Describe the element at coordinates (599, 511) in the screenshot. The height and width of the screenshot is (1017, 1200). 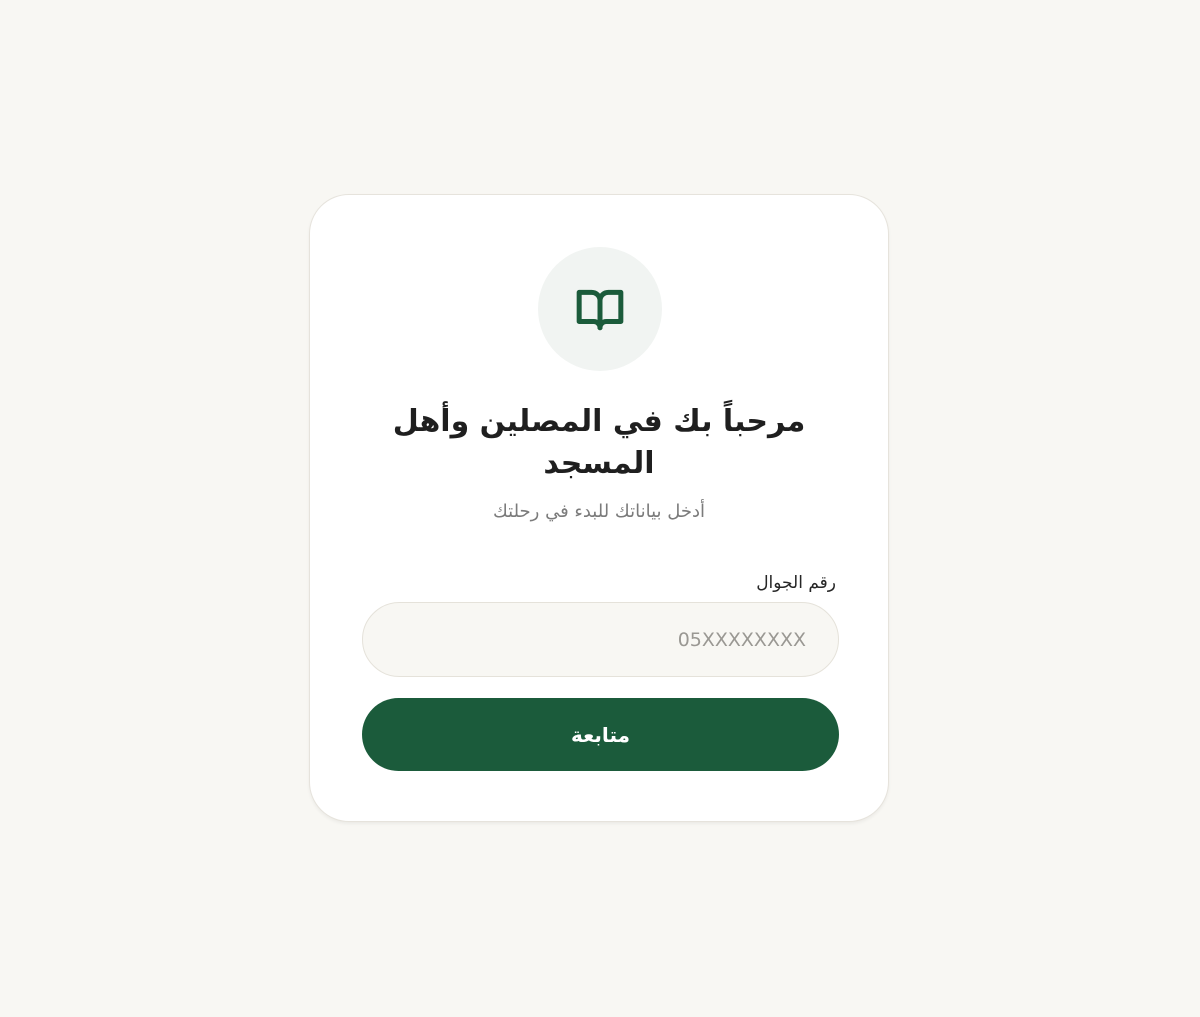
I see `page-subtitle: أدخل بياناتك للبدء في رحلتك` at that location.